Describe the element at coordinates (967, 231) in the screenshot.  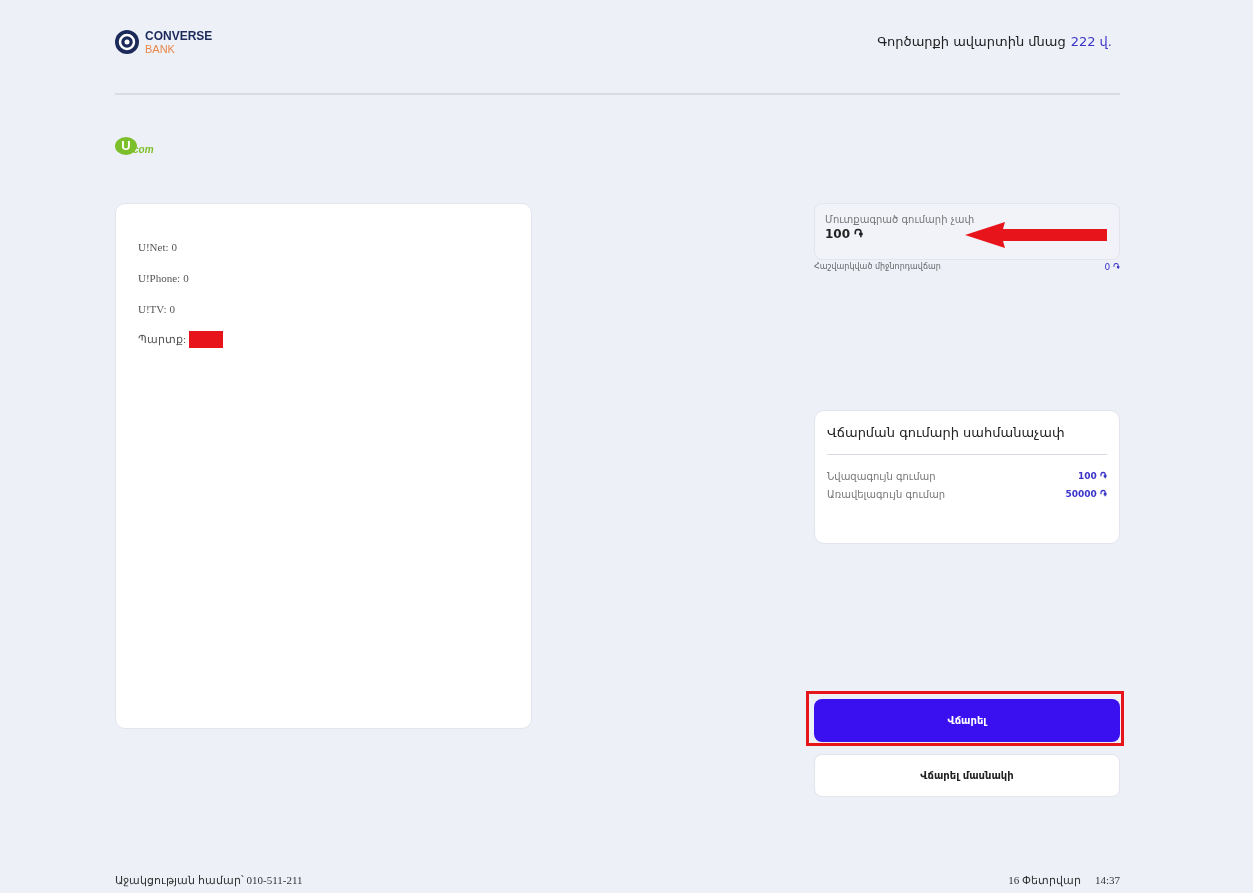
I see `amount-input-field: Մուտքագրած գումարի չափ 100 ֏` at that location.